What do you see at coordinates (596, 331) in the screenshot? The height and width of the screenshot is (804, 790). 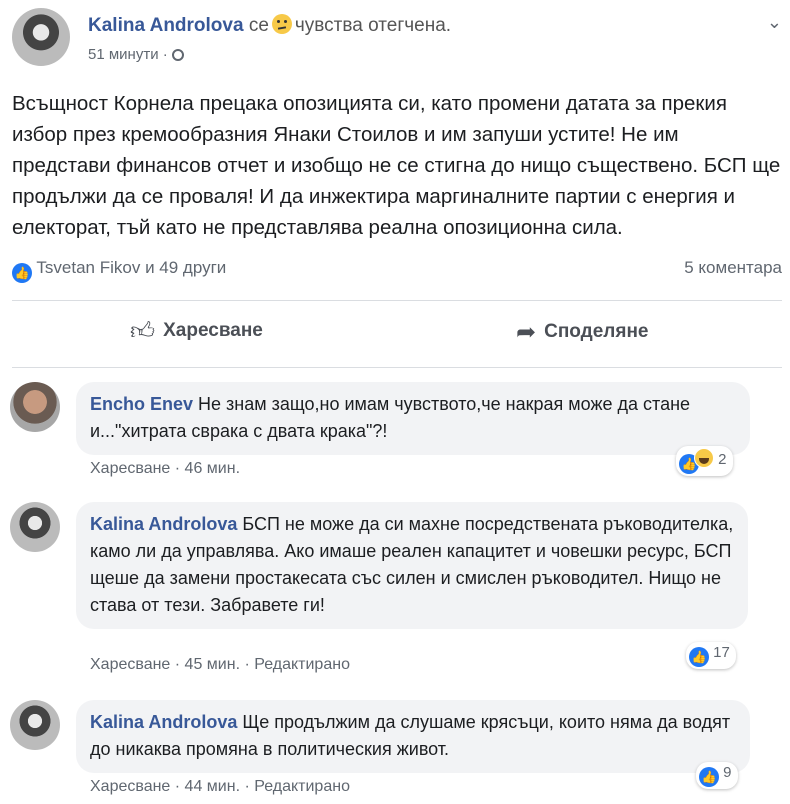 I see `share-button-label: Споделяне` at bounding box center [596, 331].